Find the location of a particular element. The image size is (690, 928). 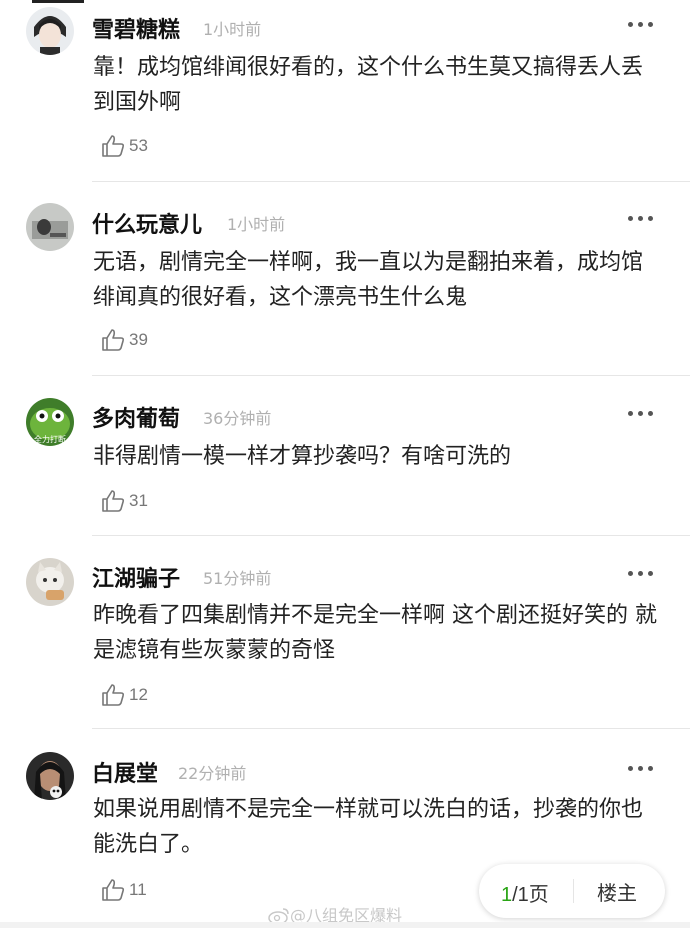

username: 雪碧糖糕 is located at coordinates (136, 28).